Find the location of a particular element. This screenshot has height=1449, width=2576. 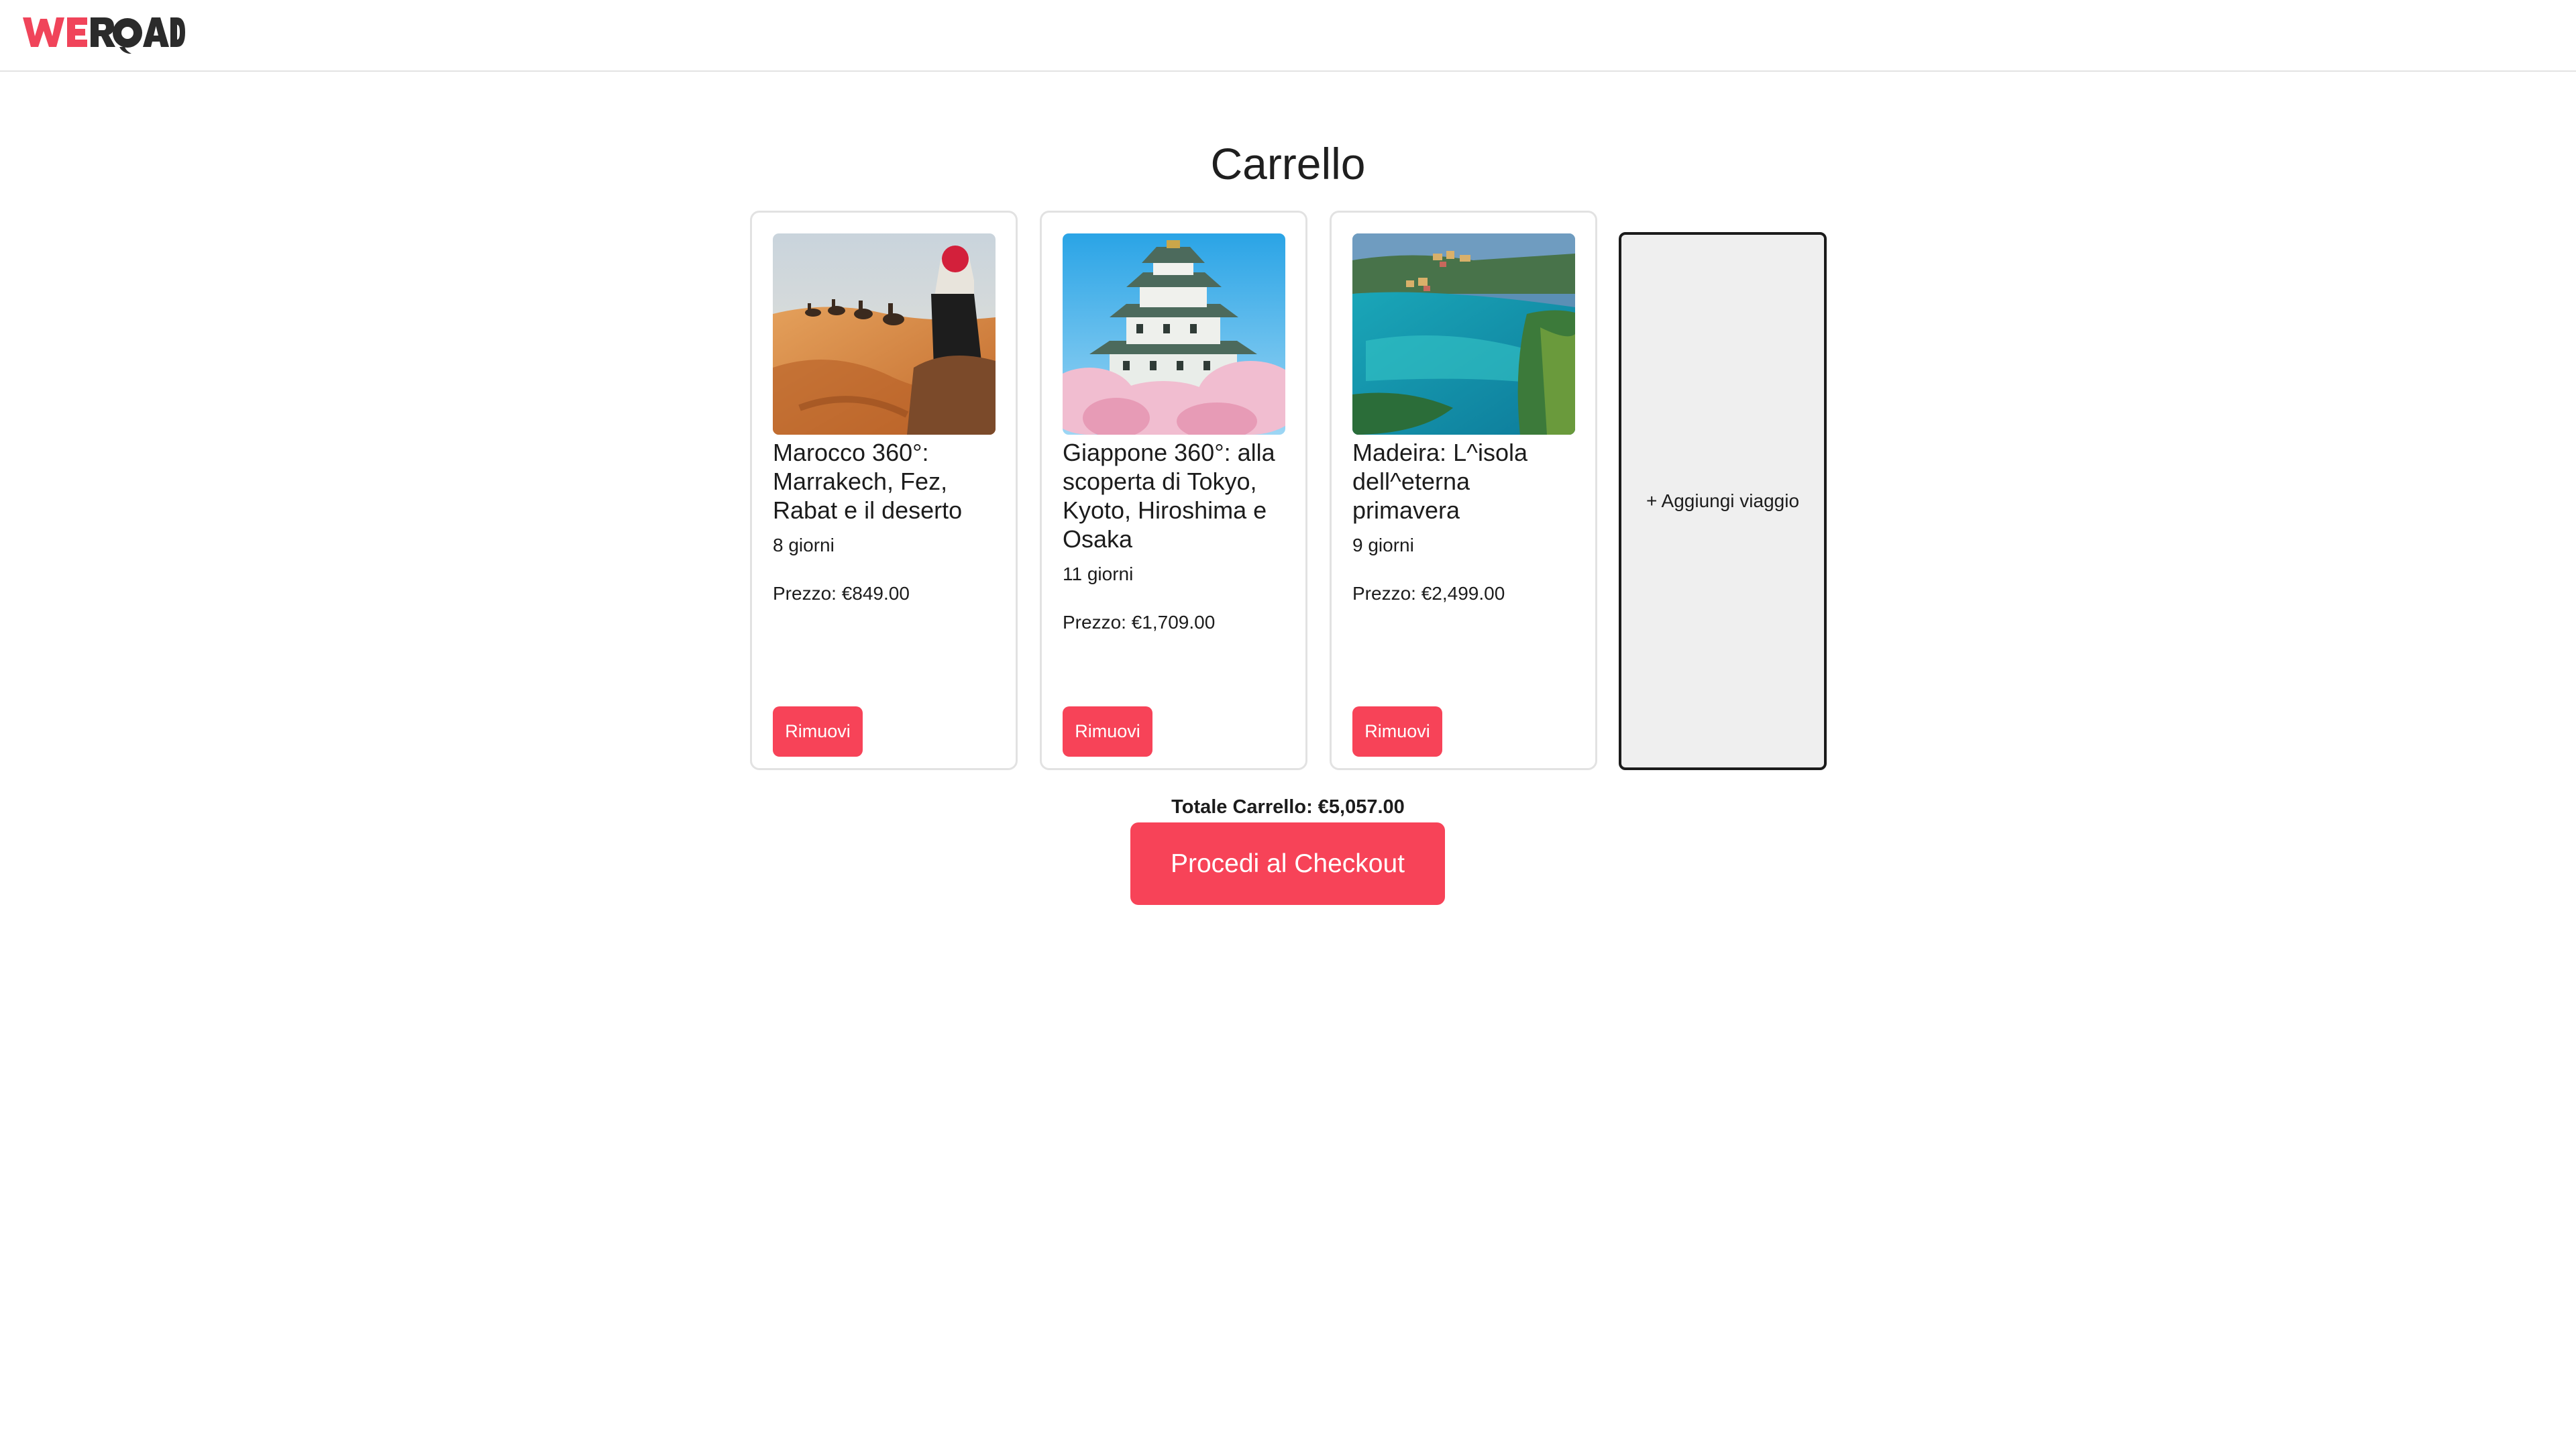

cart-total: Totale Carrello: €5,057.00 is located at coordinates (1288, 807).